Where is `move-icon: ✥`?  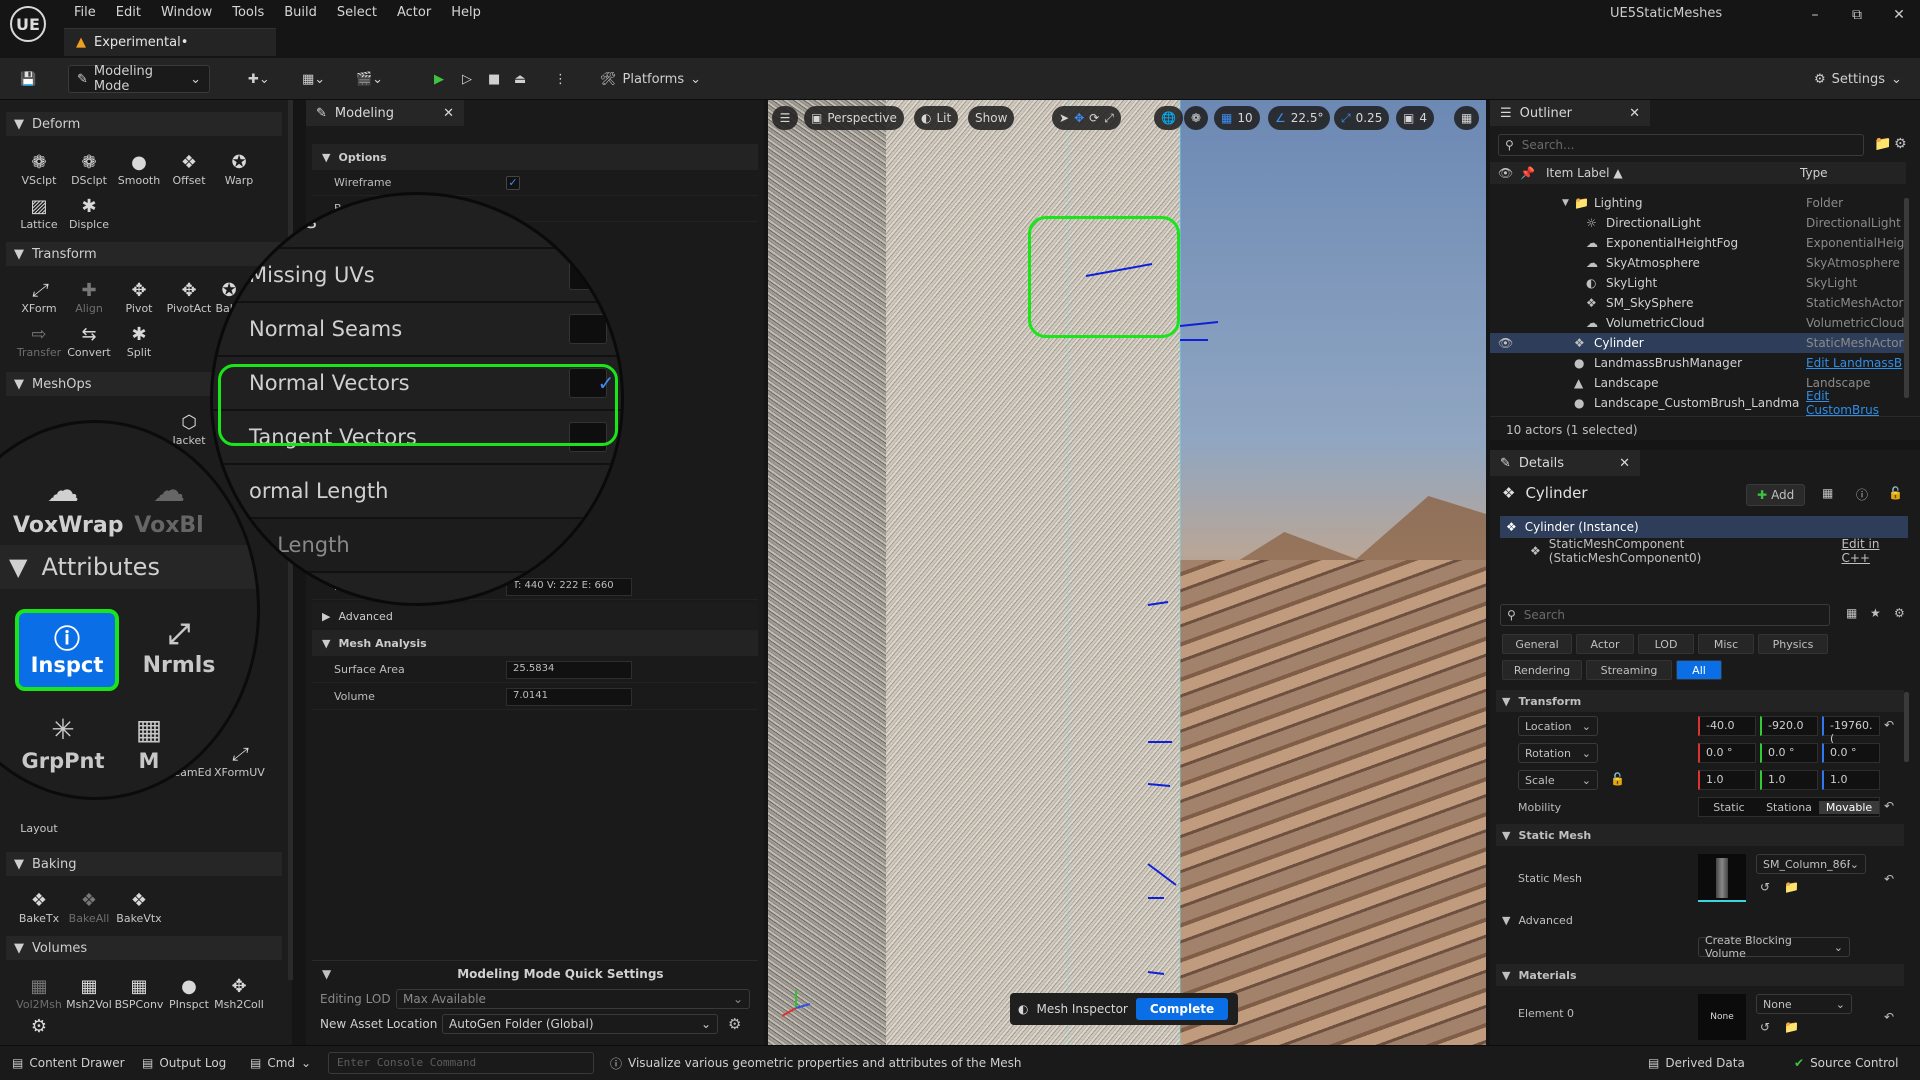
move-icon: ✥ is located at coordinates (1079, 118).